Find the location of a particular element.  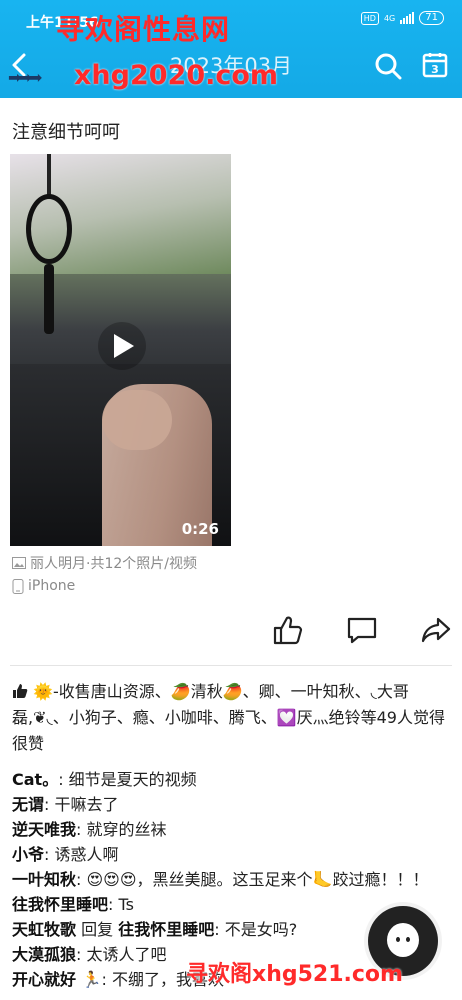

comment-text: : 不是女吗? is located at coordinates (256, 929).